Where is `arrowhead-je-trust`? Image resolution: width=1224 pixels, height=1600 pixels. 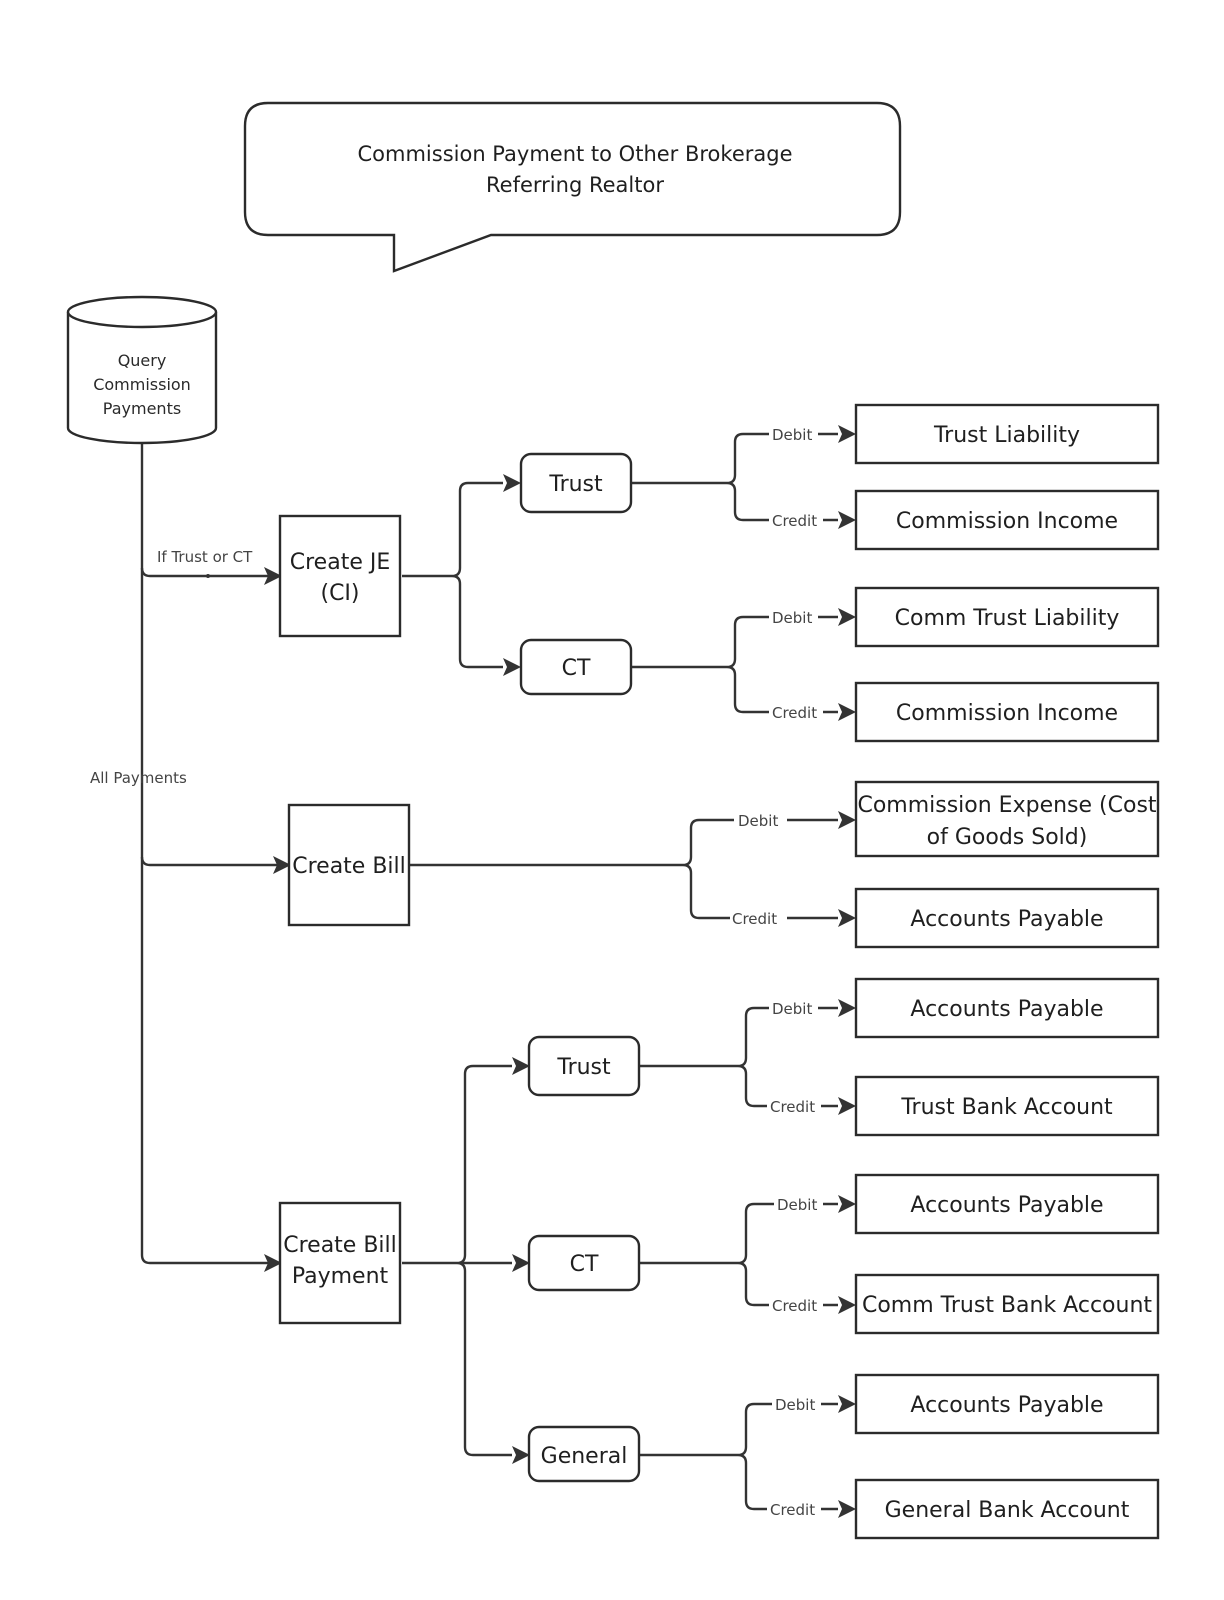 arrowhead-je-trust is located at coordinates (512, 483).